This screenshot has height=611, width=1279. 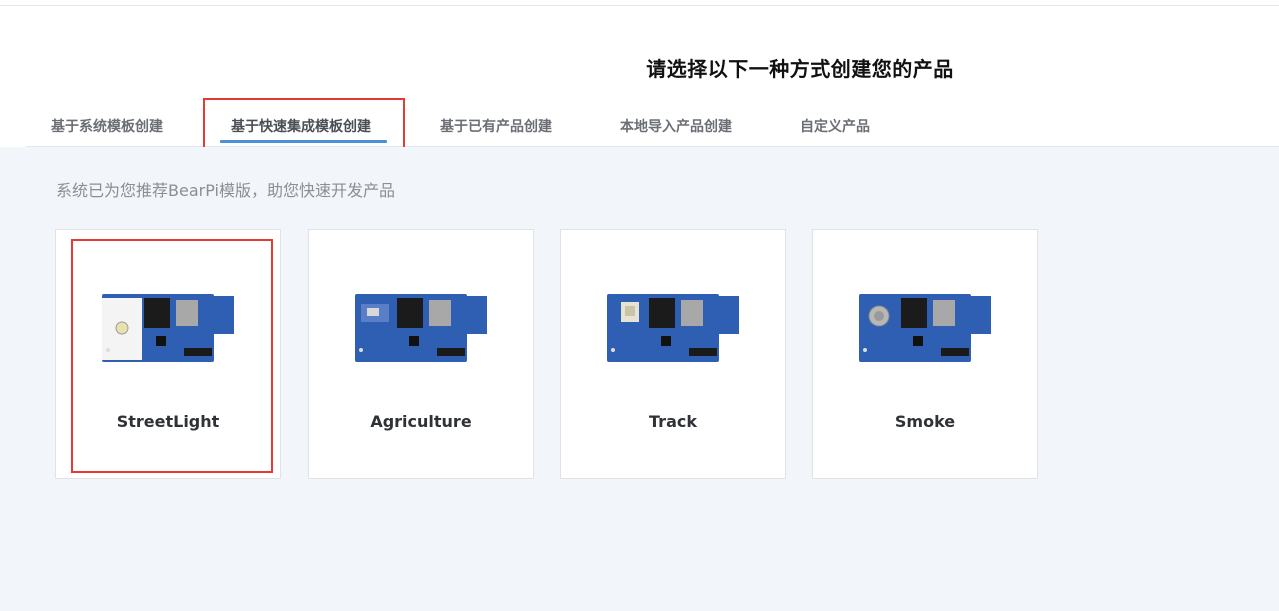 What do you see at coordinates (496, 126) in the screenshot?
I see `tab-existing-product: 基于已有产品创建` at bounding box center [496, 126].